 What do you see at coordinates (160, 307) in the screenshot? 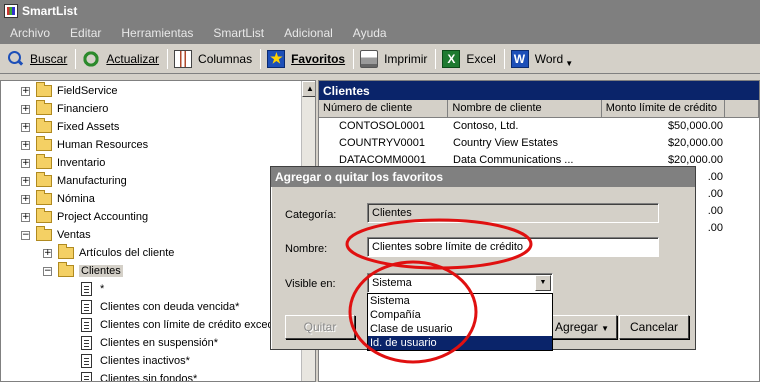
I see `tree-item-deuda-vencida: Clientes con deuda vencida*` at bounding box center [160, 307].